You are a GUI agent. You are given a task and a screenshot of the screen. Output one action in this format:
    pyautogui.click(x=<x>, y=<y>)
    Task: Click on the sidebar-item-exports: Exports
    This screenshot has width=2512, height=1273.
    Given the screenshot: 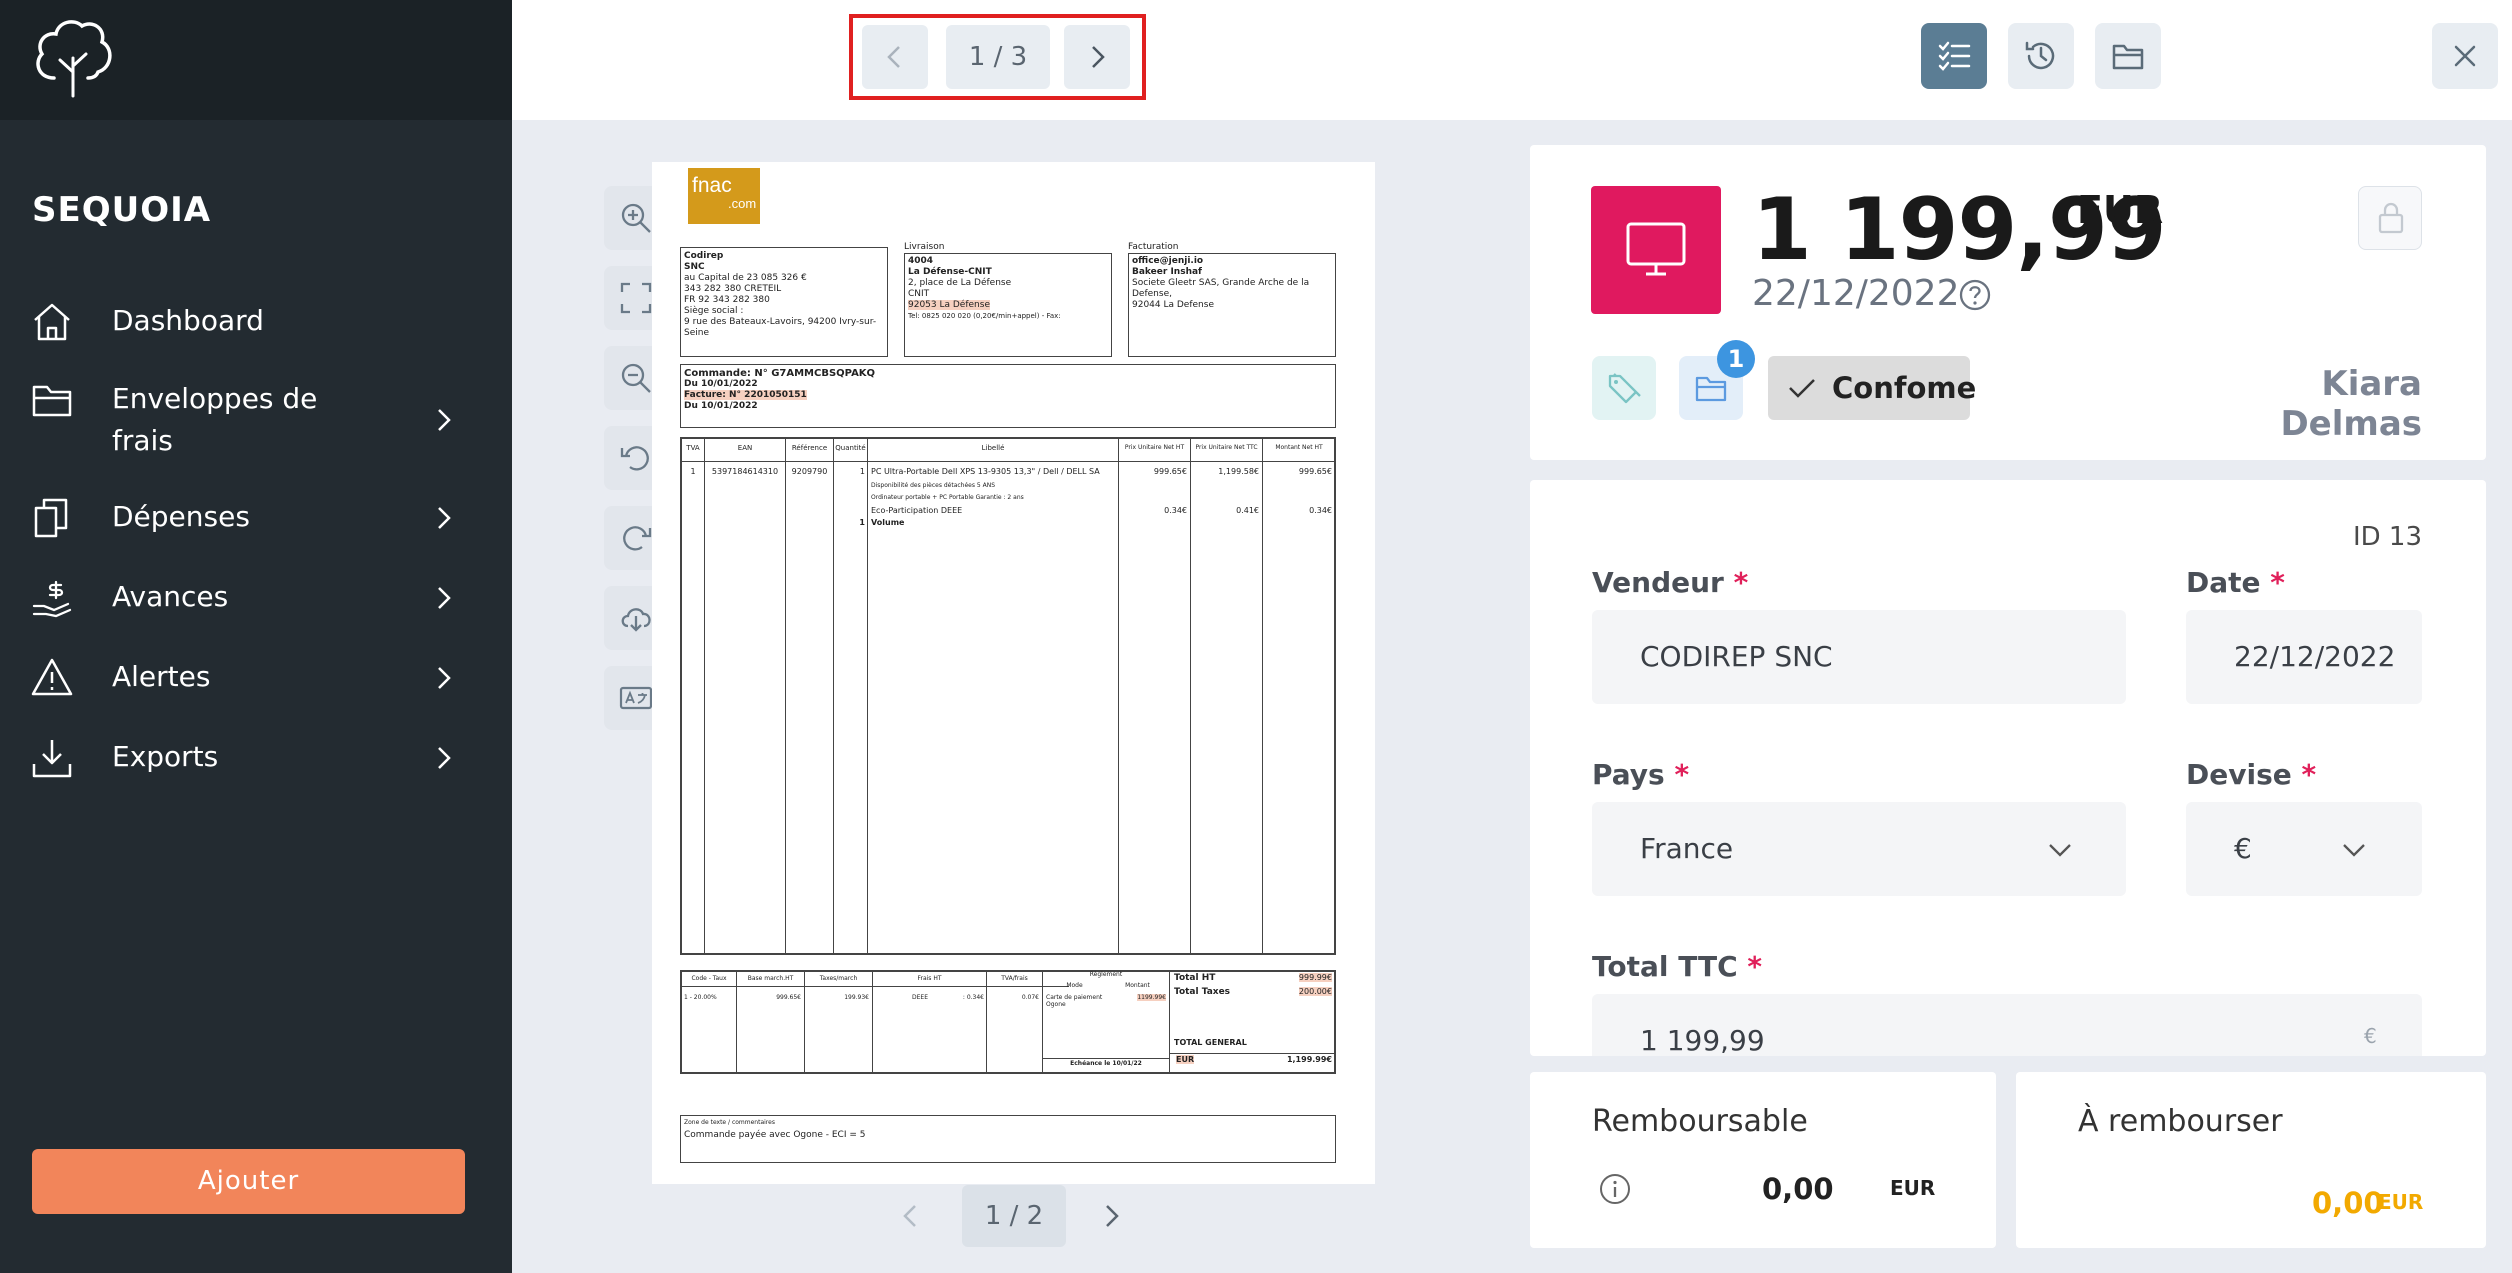 What is the action you would take?
    pyautogui.click(x=256, y=758)
    